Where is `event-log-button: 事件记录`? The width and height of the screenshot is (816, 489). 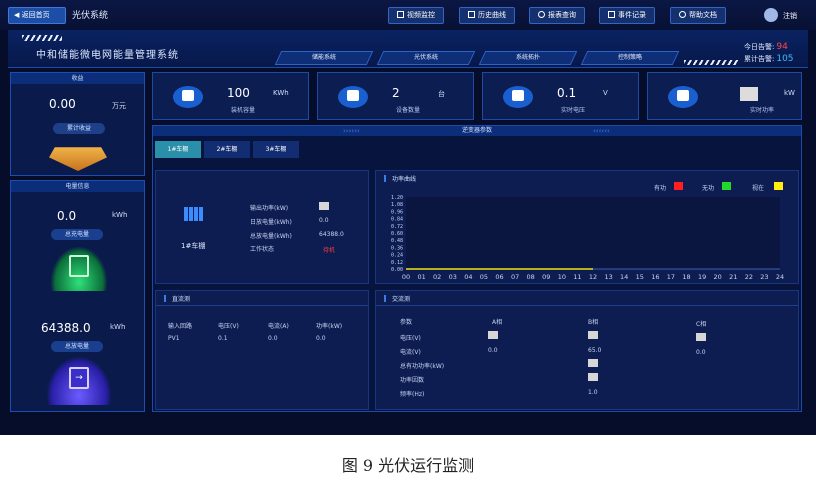
event-log-button: 事件记录 is located at coordinates (627, 15).